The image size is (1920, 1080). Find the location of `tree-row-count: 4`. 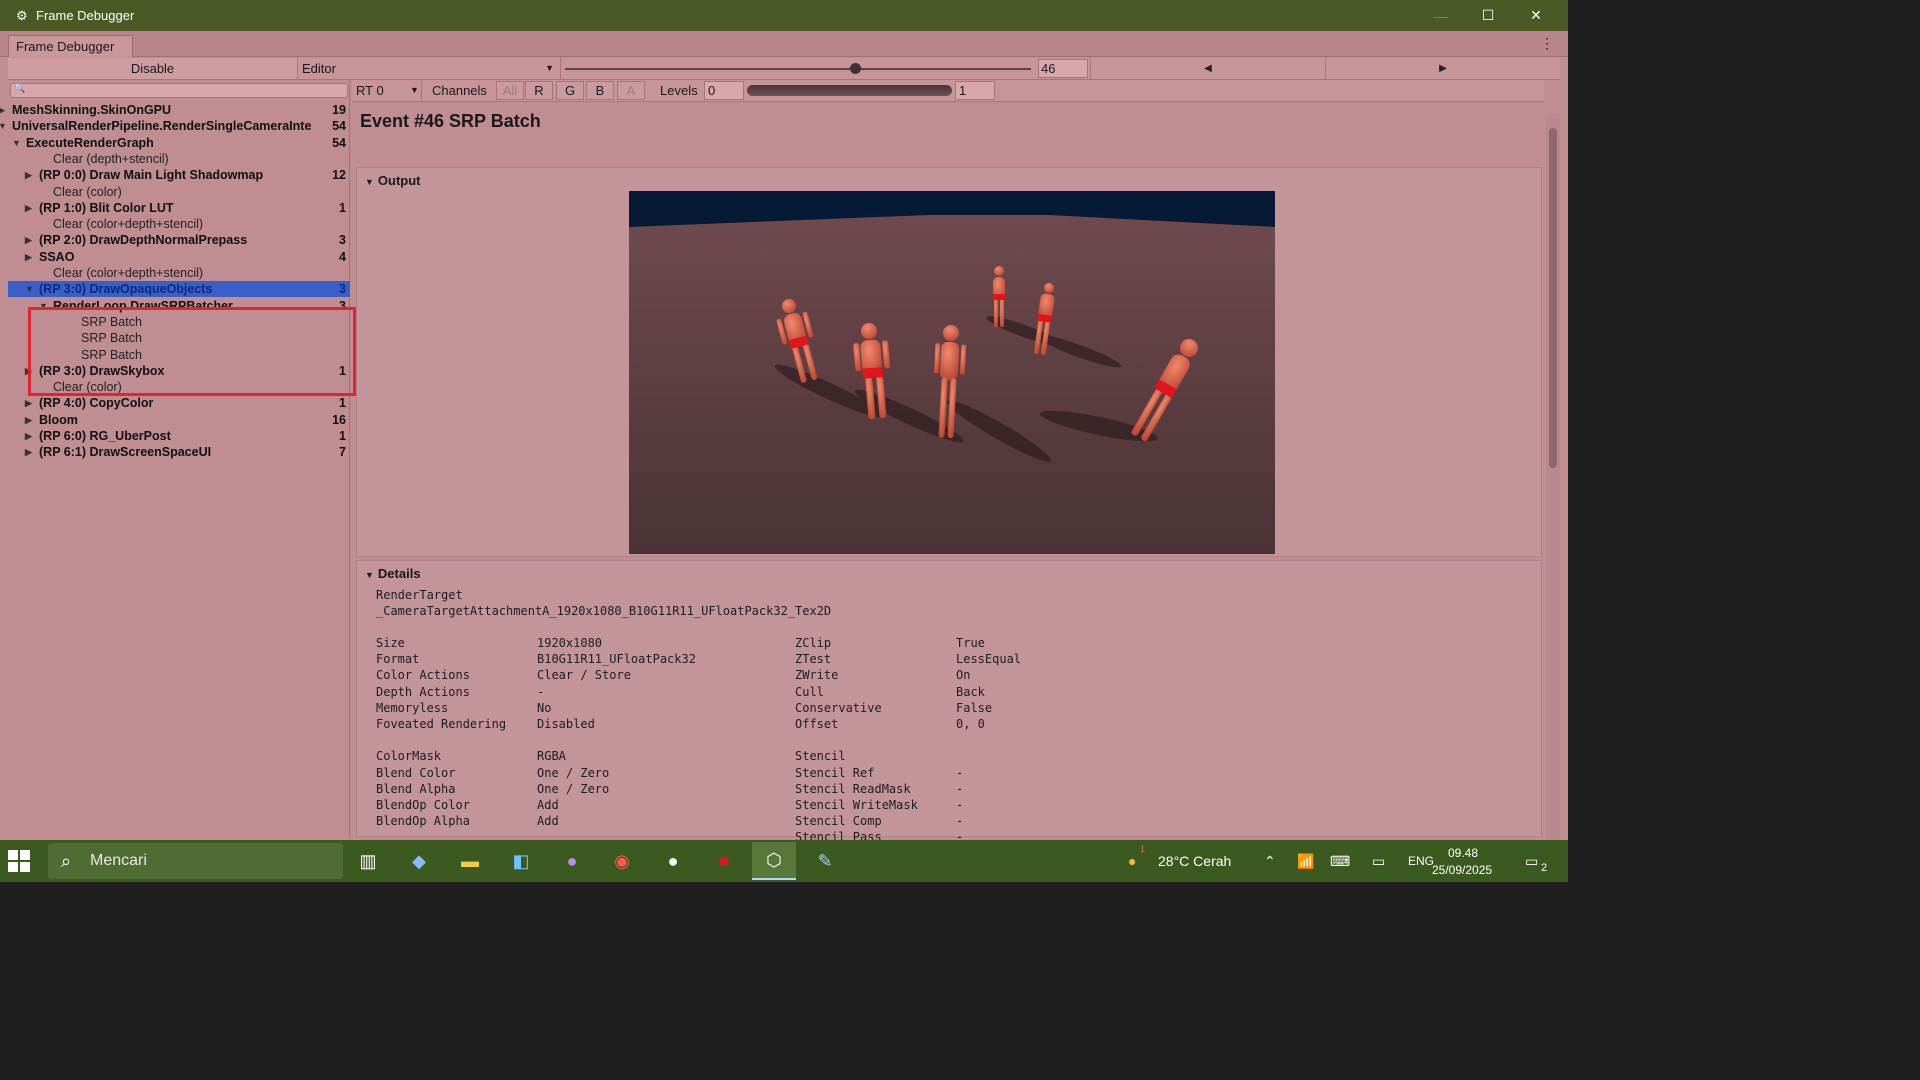

tree-row-count: 4 is located at coordinates (342, 256).